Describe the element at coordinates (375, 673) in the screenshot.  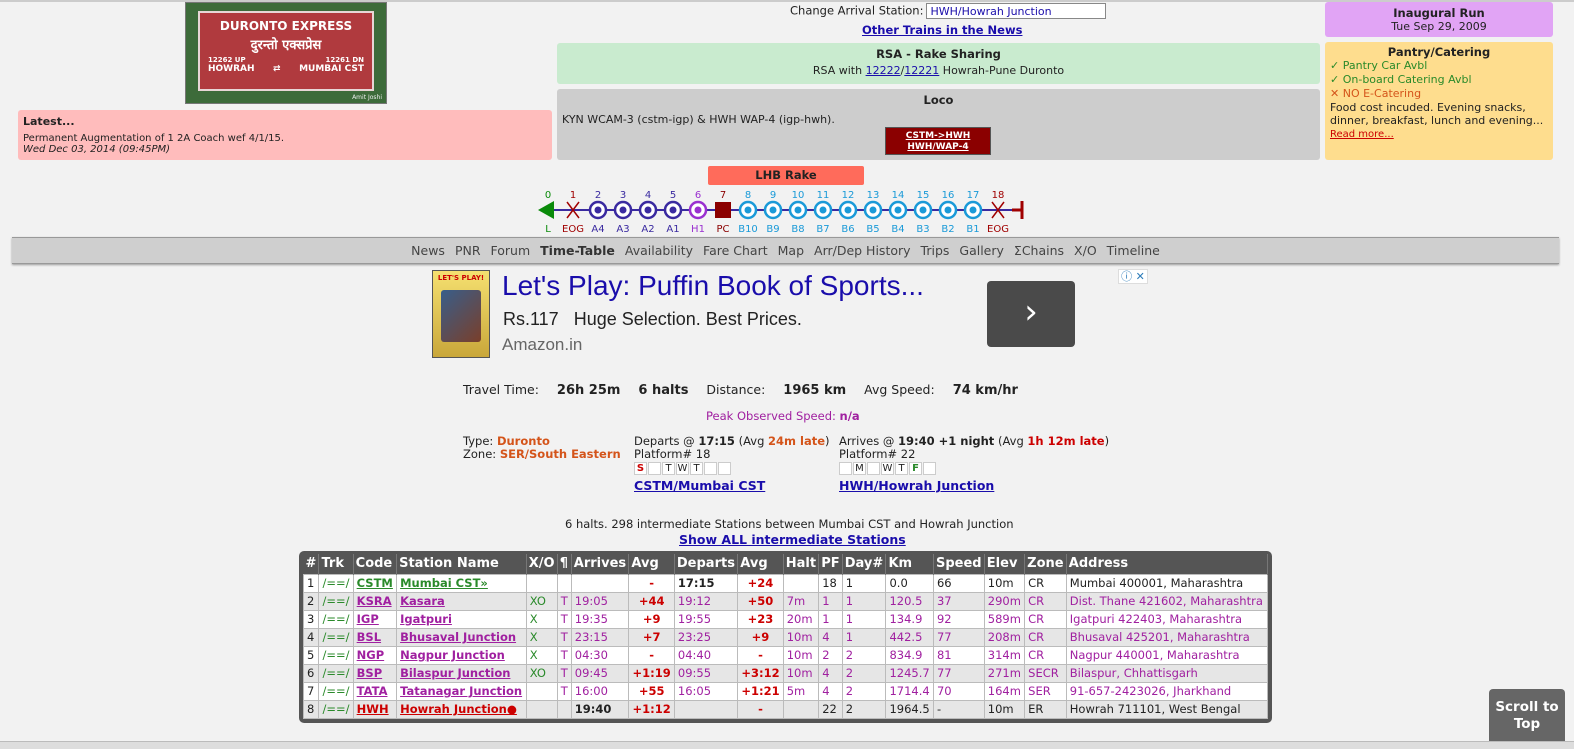
I see `cell-code: BSP` at that location.